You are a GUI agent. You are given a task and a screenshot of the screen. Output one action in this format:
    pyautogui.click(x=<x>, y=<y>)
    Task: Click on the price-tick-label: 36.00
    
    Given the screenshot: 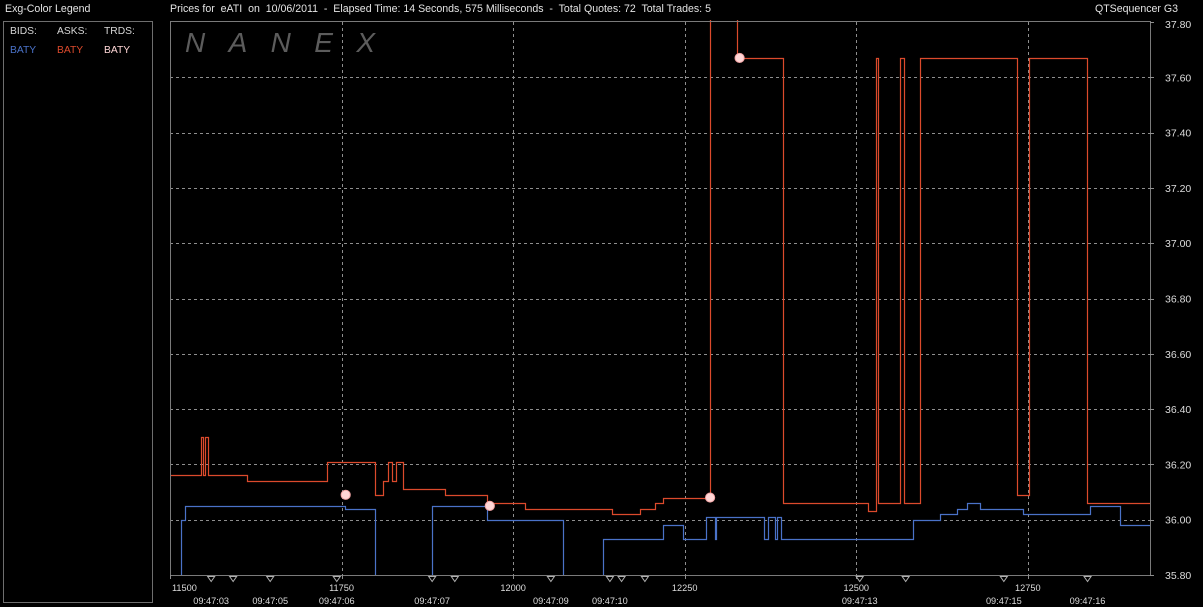 What is the action you would take?
    pyautogui.click(x=1178, y=521)
    